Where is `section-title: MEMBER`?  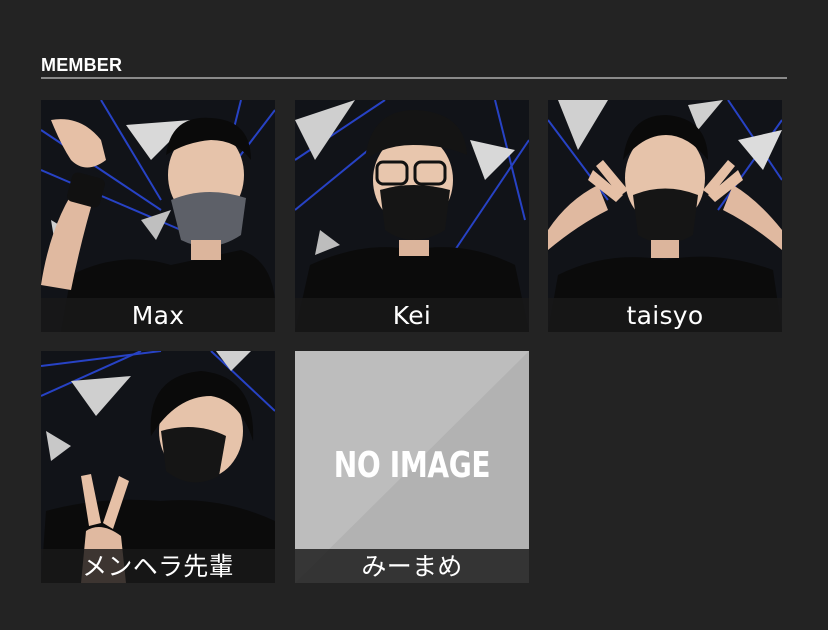
section-title: MEMBER is located at coordinates (82, 65).